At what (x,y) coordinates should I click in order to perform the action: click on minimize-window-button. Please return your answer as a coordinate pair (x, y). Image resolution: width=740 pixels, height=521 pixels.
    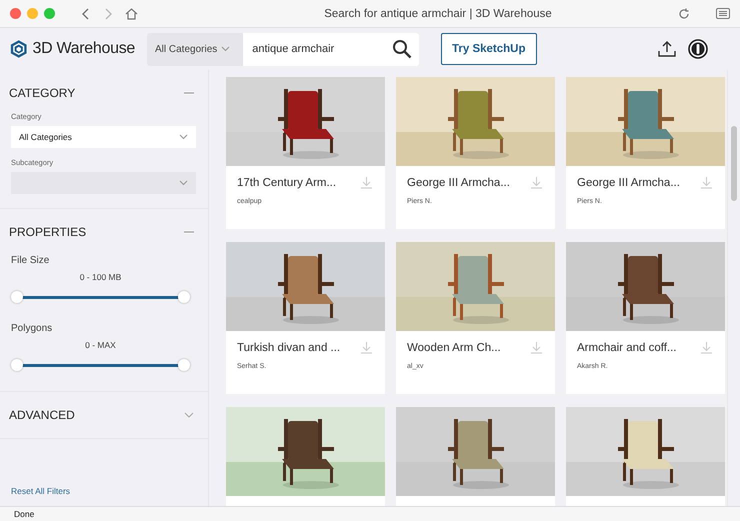
    Looking at the image, I should click on (32, 13).